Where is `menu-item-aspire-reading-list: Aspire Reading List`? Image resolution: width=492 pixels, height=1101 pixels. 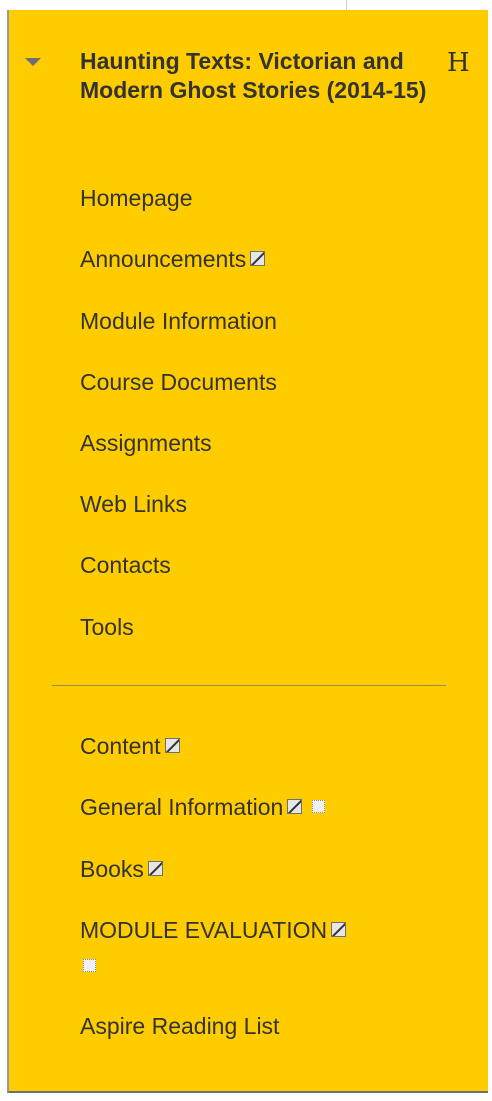 menu-item-aspire-reading-list: Aspire Reading List is located at coordinates (179, 1026).